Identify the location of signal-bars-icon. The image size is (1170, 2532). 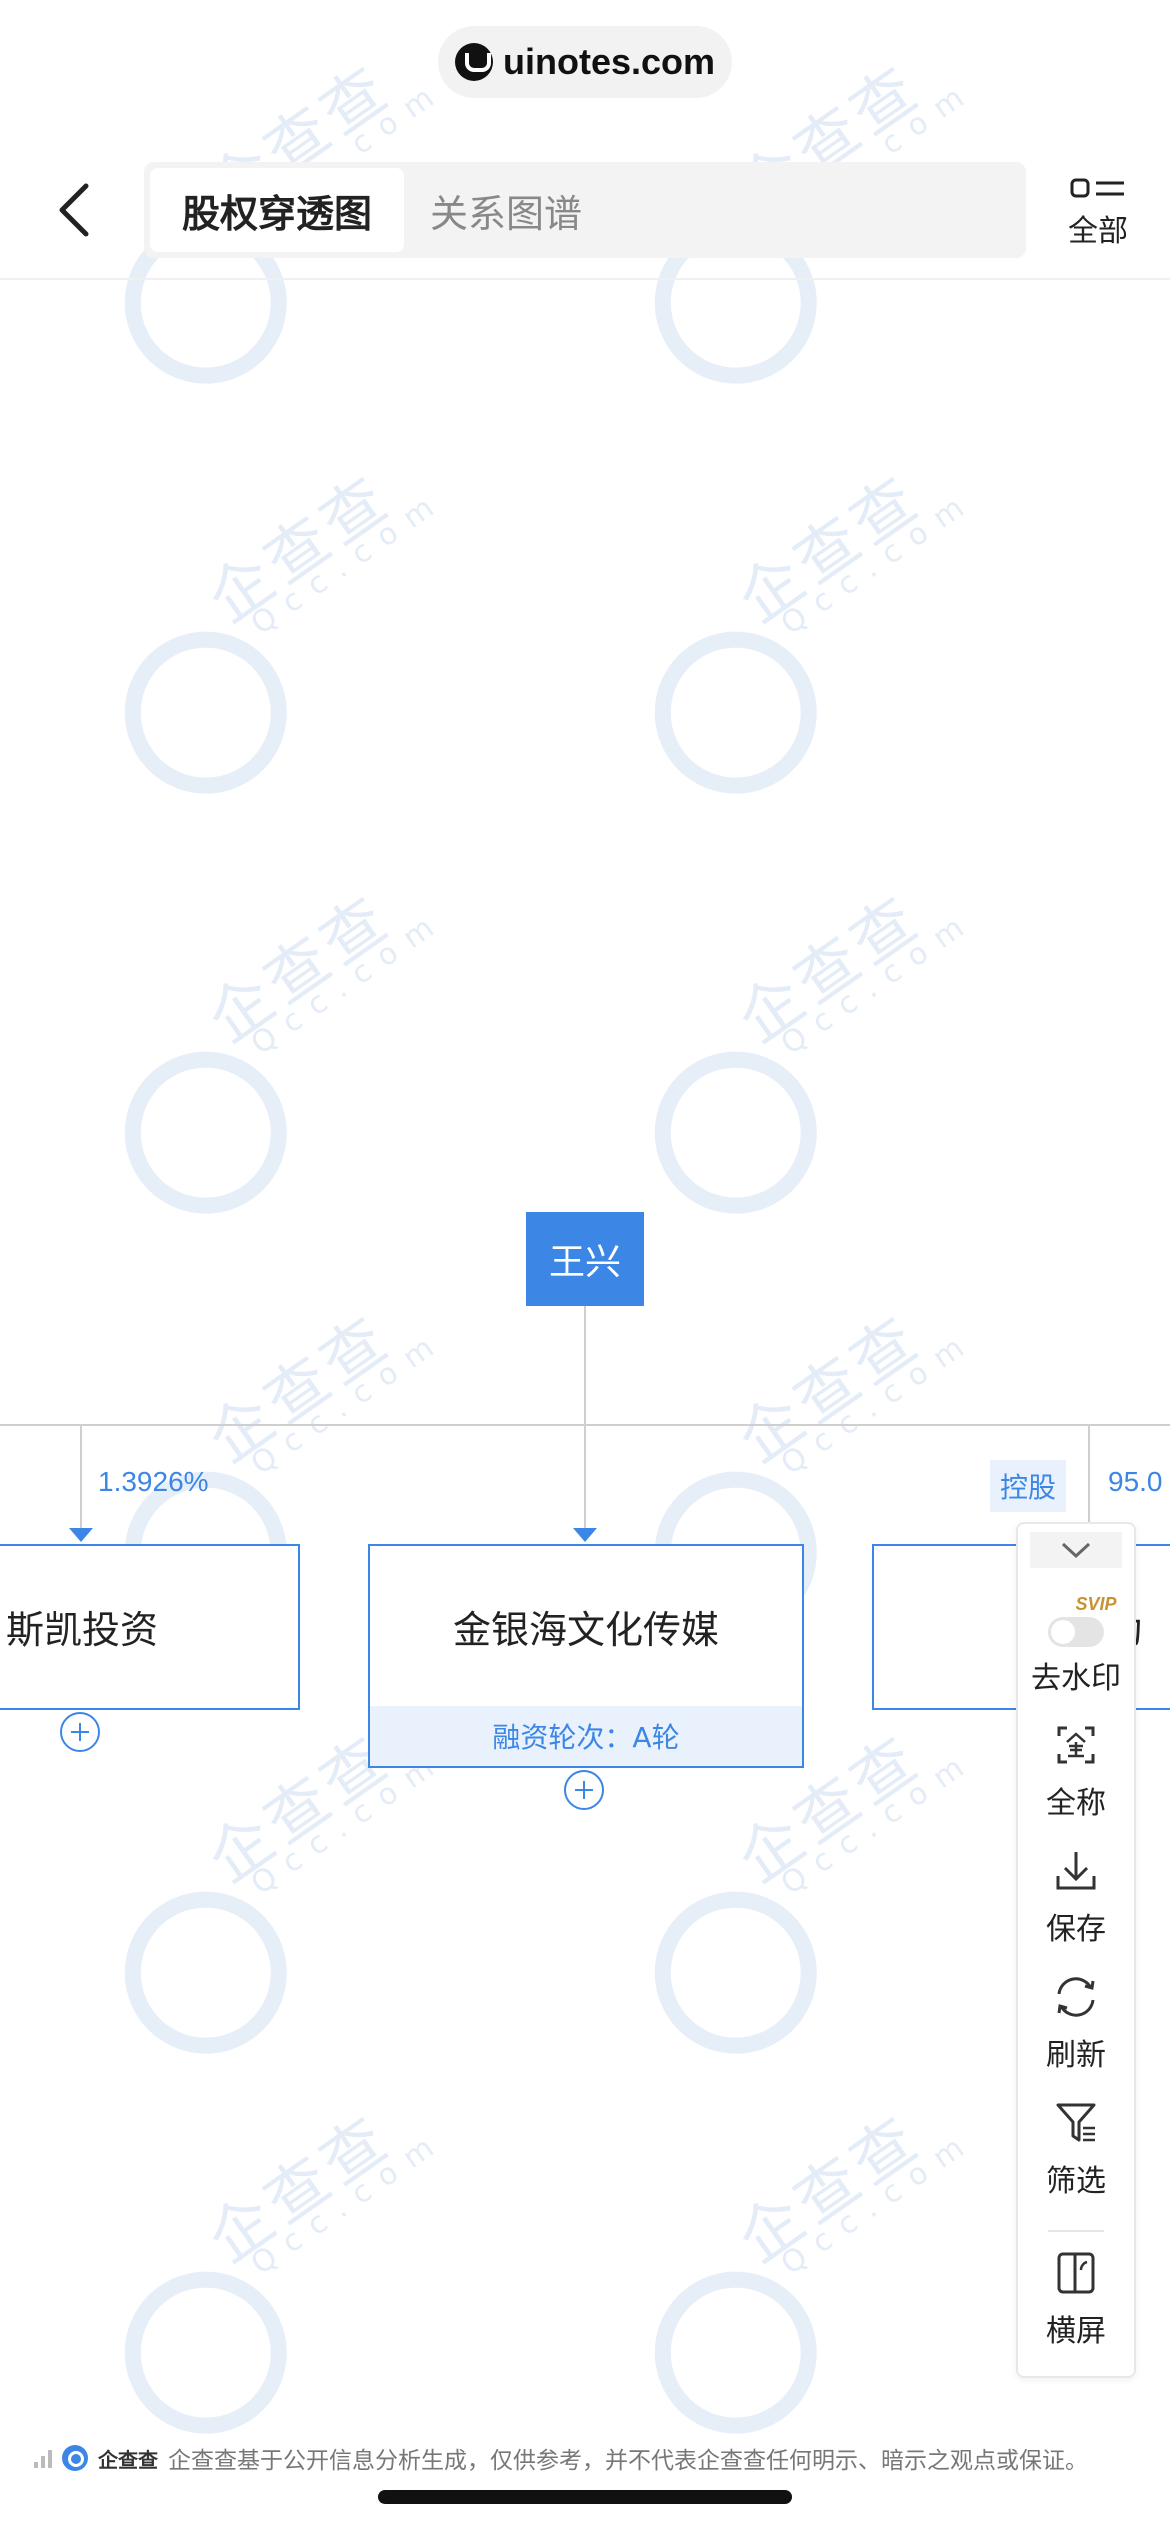
(43, 2458).